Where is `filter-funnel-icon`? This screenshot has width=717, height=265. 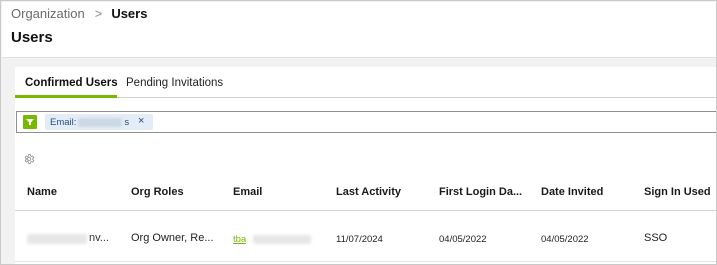 filter-funnel-icon is located at coordinates (30, 122).